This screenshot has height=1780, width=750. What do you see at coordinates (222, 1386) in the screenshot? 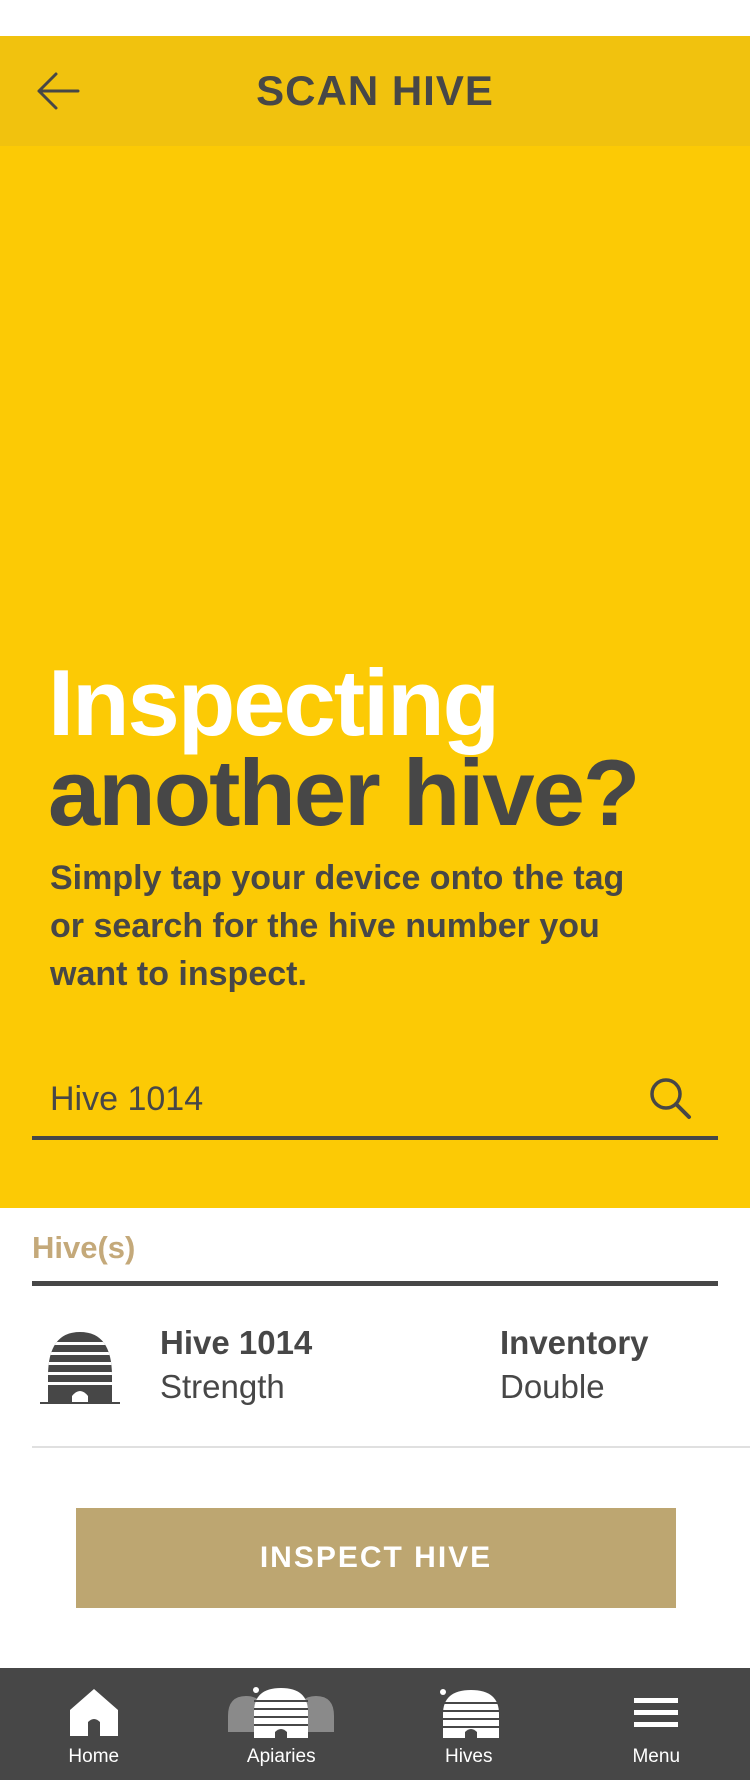
I see `hive-strength: Strength` at bounding box center [222, 1386].